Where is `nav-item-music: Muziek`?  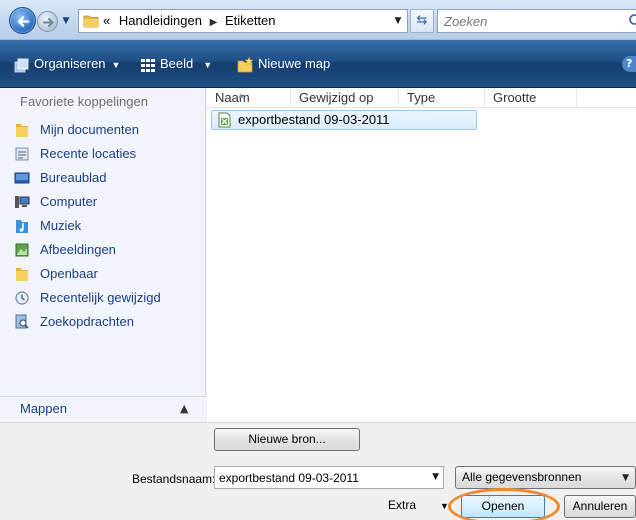 nav-item-music: Muziek is located at coordinates (103, 226).